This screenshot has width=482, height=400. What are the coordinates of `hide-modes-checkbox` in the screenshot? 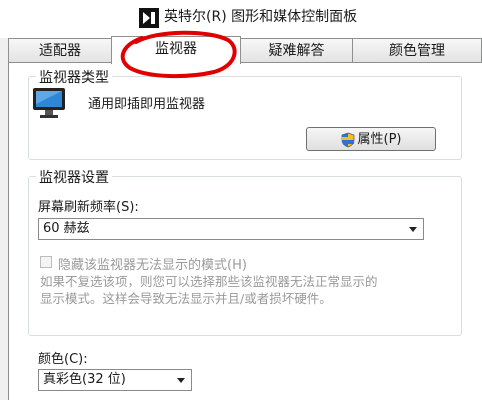 It's located at (46, 262).